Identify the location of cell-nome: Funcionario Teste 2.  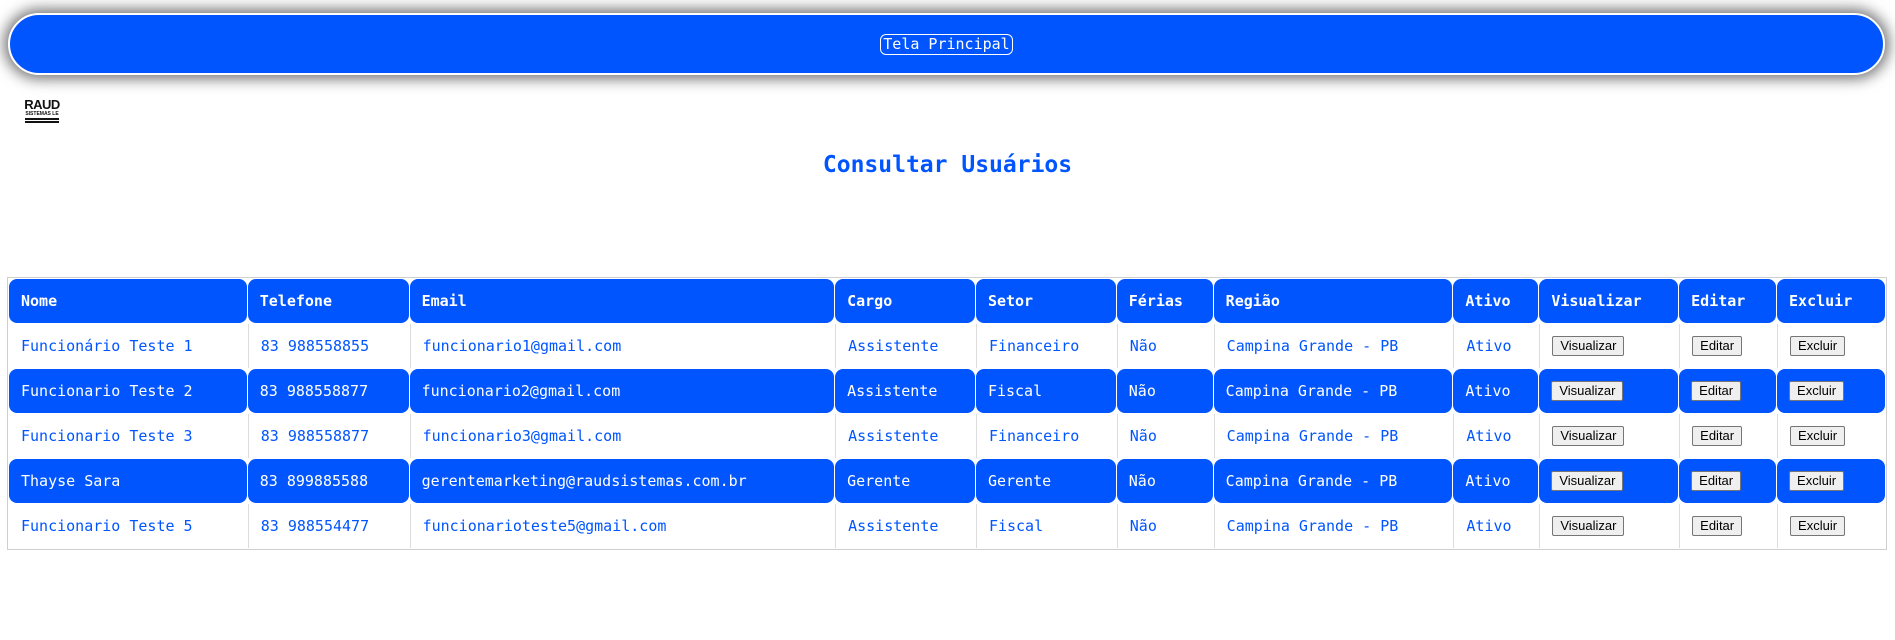
(128, 391).